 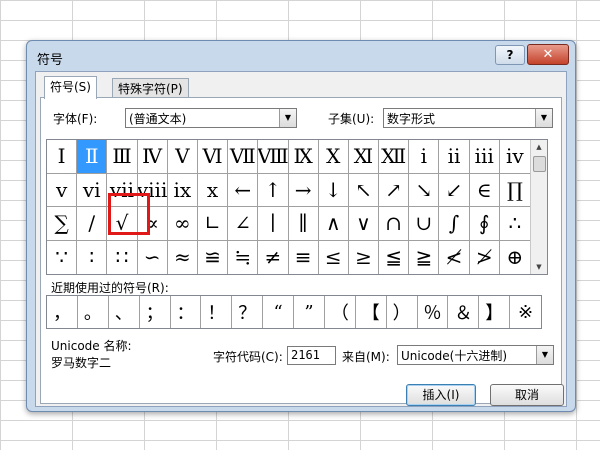 I want to click on recent-symbol-cell: ”, so click(x=309, y=312).